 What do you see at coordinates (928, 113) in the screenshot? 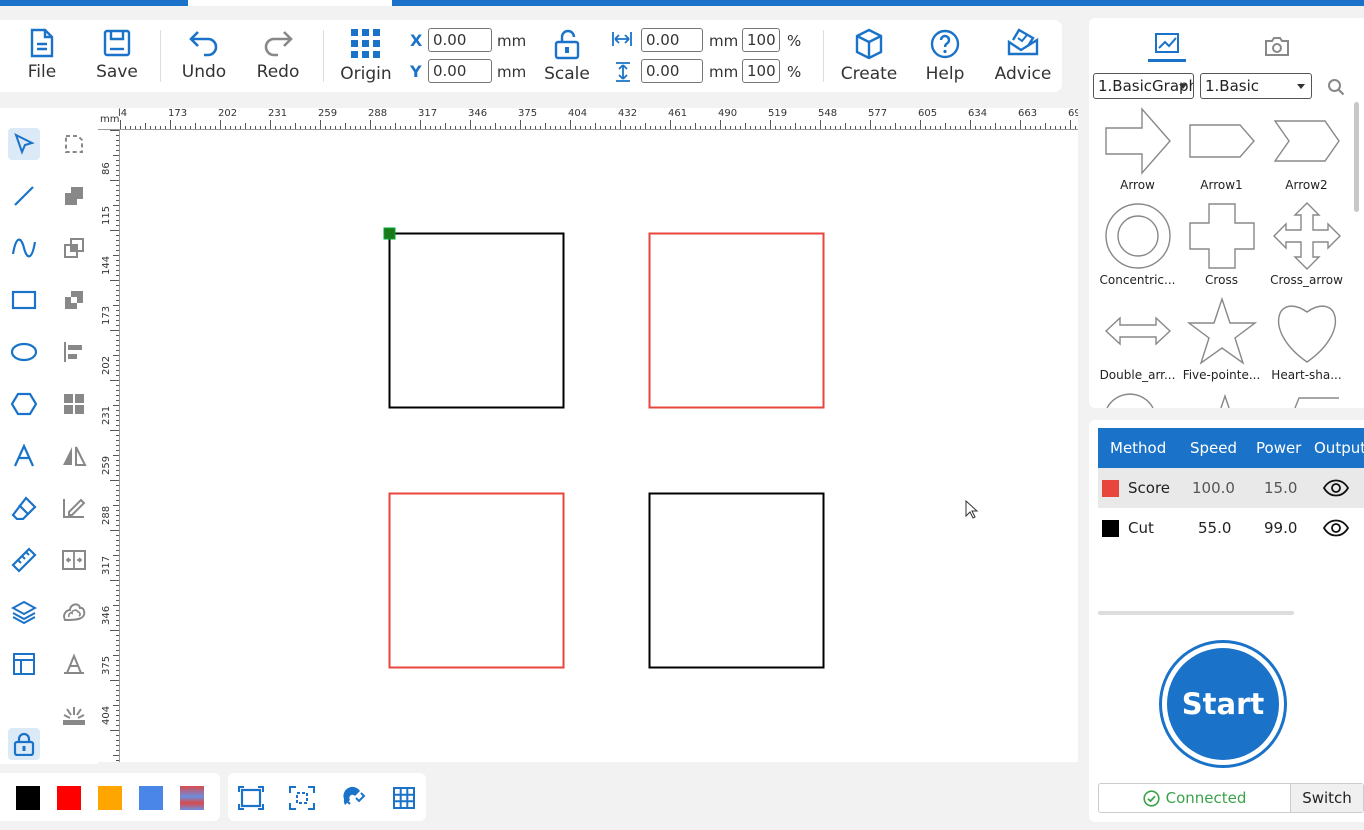
I see `ruler-tick-label: 605` at bounding box center [928, 113].